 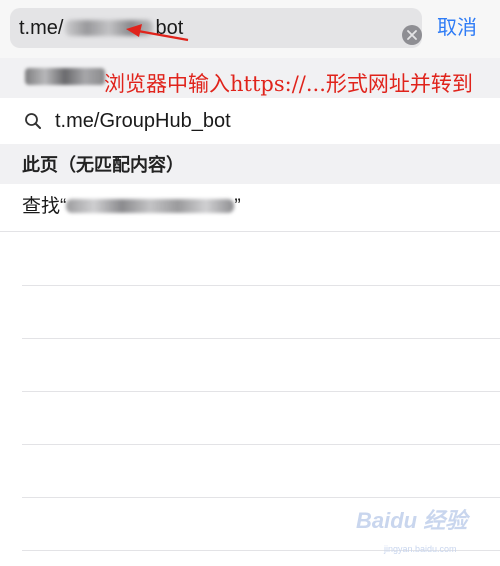 What do you see at coordinates (288, 84) in the screenshot?
I see `annotation-text: 浏览器中输入https://...形式网址并转到` at bounding box center [288, 84].